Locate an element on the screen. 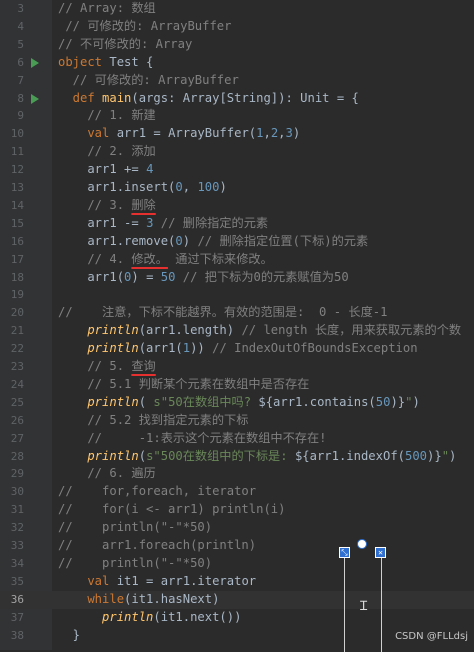  code-line: 29 // 6. 遍历 is located at coordinates (237, 474).